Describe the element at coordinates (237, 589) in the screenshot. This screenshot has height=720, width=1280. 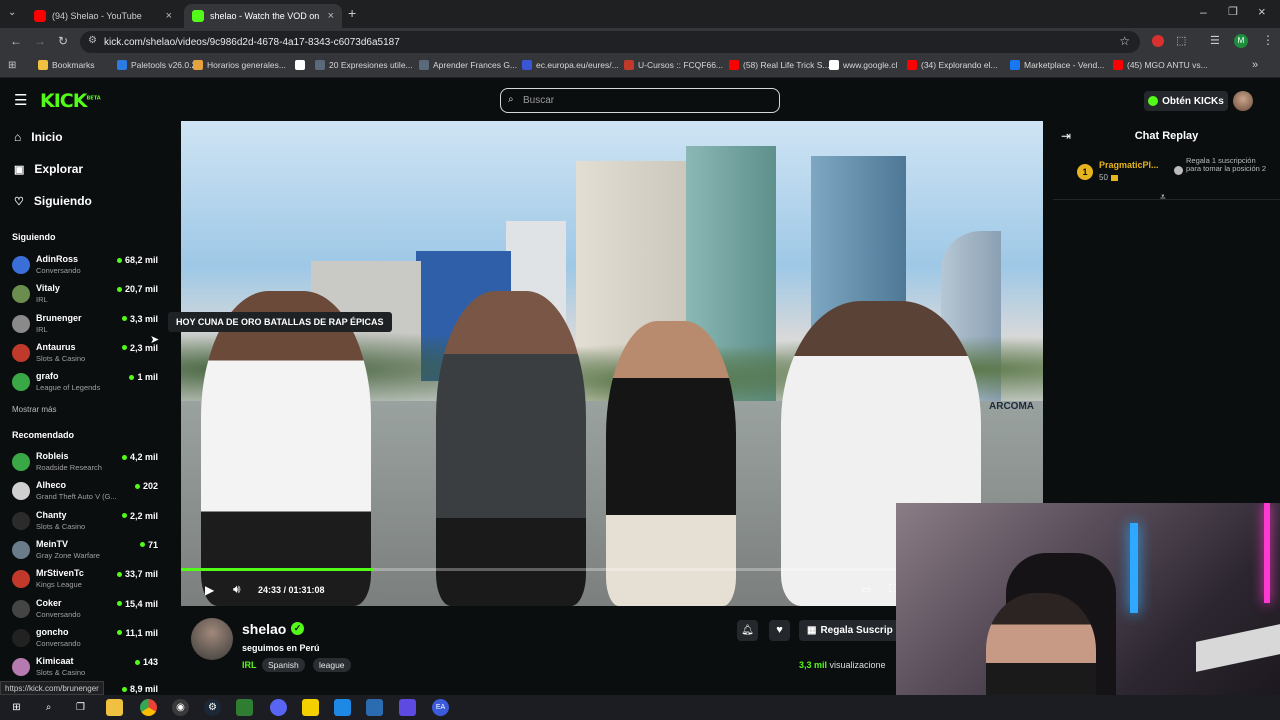
I see `volume-icon: 🔊︎` at that location.